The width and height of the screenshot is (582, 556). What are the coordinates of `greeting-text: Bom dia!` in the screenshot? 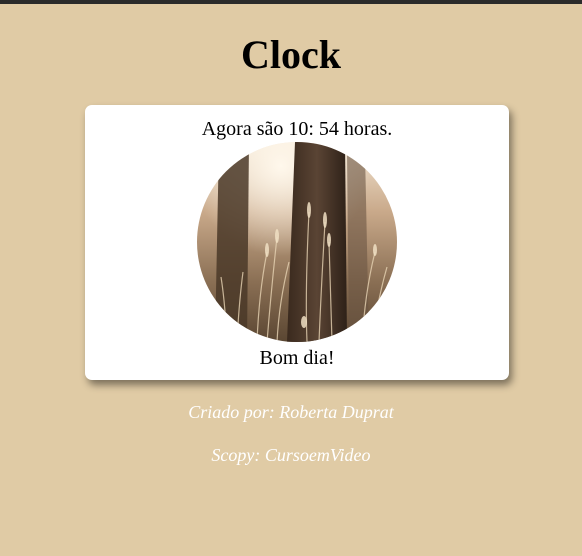 It's located at (297, 358).